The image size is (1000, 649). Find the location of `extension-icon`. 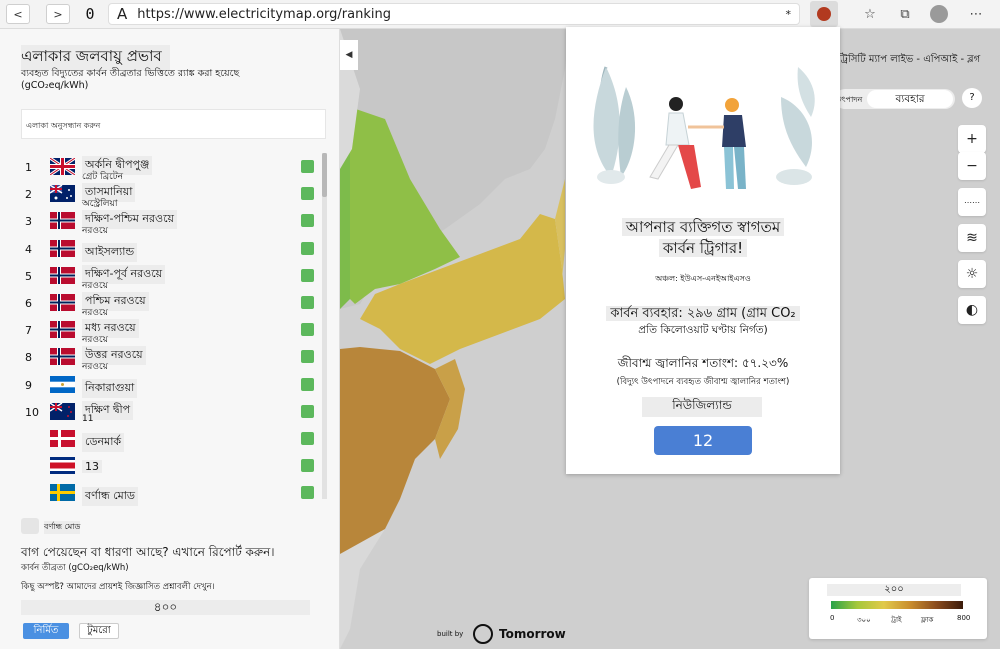

extension-icon is located at coordinates (824, 14).